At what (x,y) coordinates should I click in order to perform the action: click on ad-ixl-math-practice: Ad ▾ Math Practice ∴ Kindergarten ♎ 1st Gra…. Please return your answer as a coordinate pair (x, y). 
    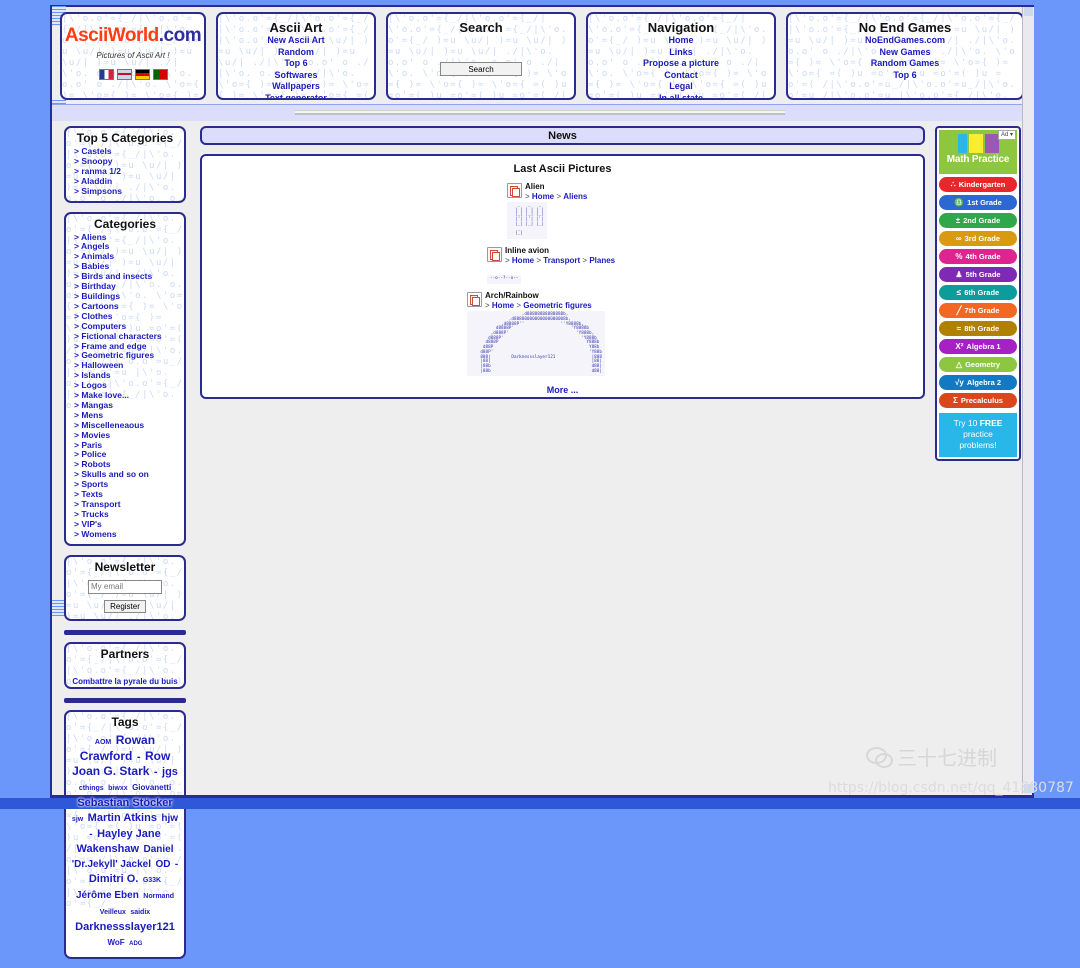
    Looking at the image, I should click on (978, 293).